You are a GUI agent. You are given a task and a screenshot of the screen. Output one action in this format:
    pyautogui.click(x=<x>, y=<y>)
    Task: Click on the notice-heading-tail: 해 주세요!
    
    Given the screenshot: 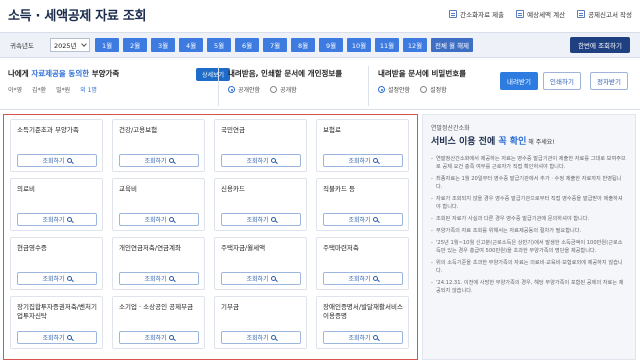 What is the action you would take?
    pyautogui.click(x=540, y=142)
    